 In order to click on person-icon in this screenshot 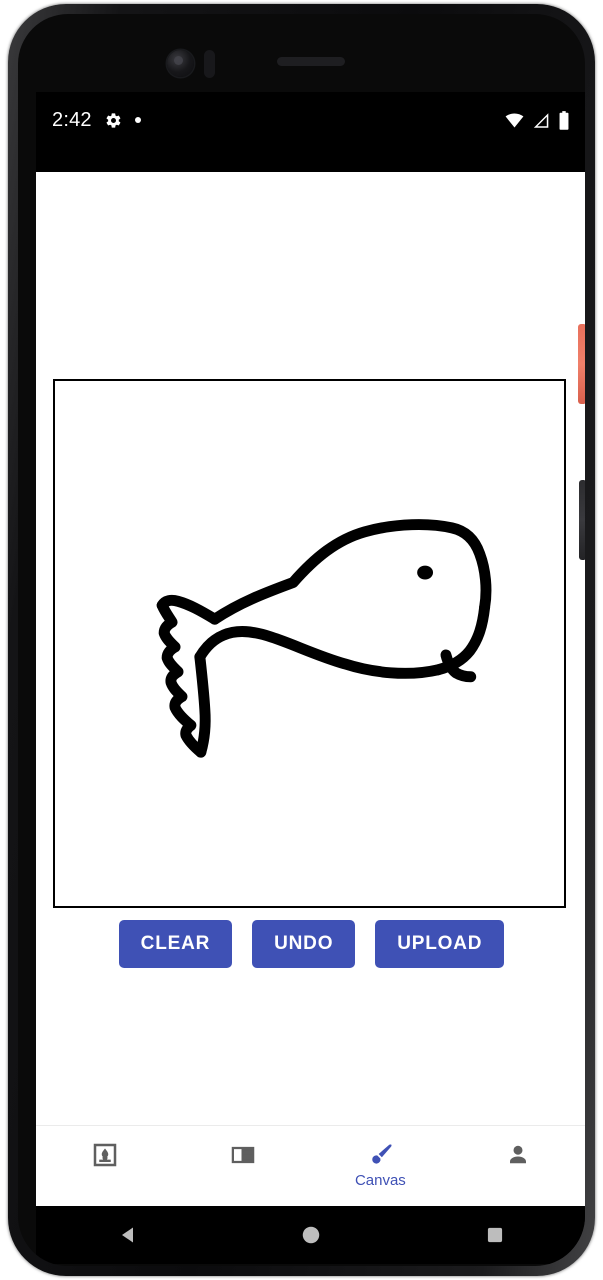, I will do `click(518, 1155)`.